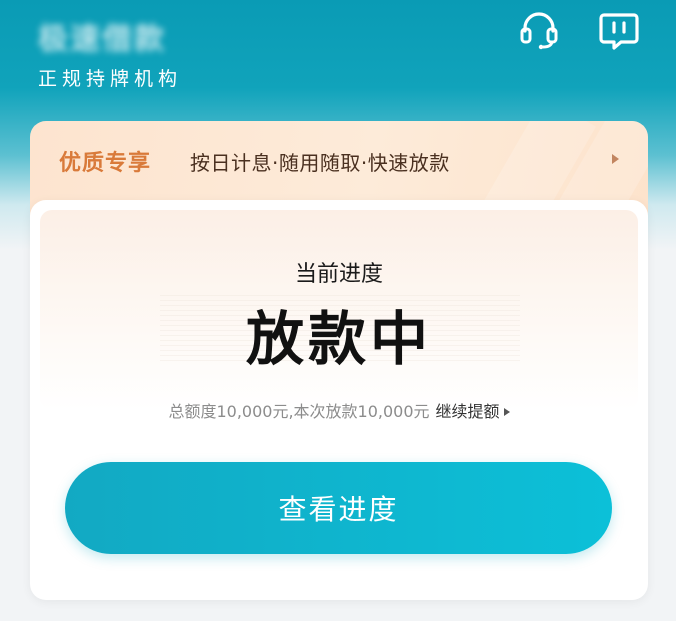 This screenshot has height=621, width=676. Describe the element at coordinates (338, 508) in the screenshot. I see `view-progress-button: 查看进度` at that location.